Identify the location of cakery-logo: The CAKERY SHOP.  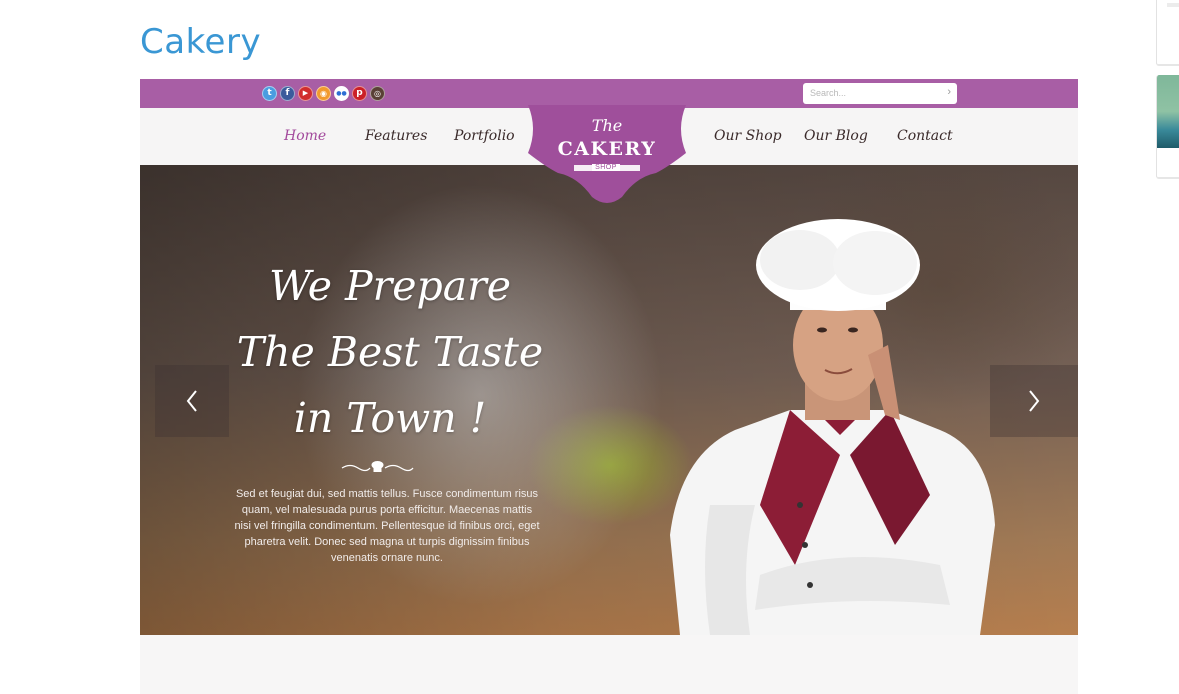
(607, 157).